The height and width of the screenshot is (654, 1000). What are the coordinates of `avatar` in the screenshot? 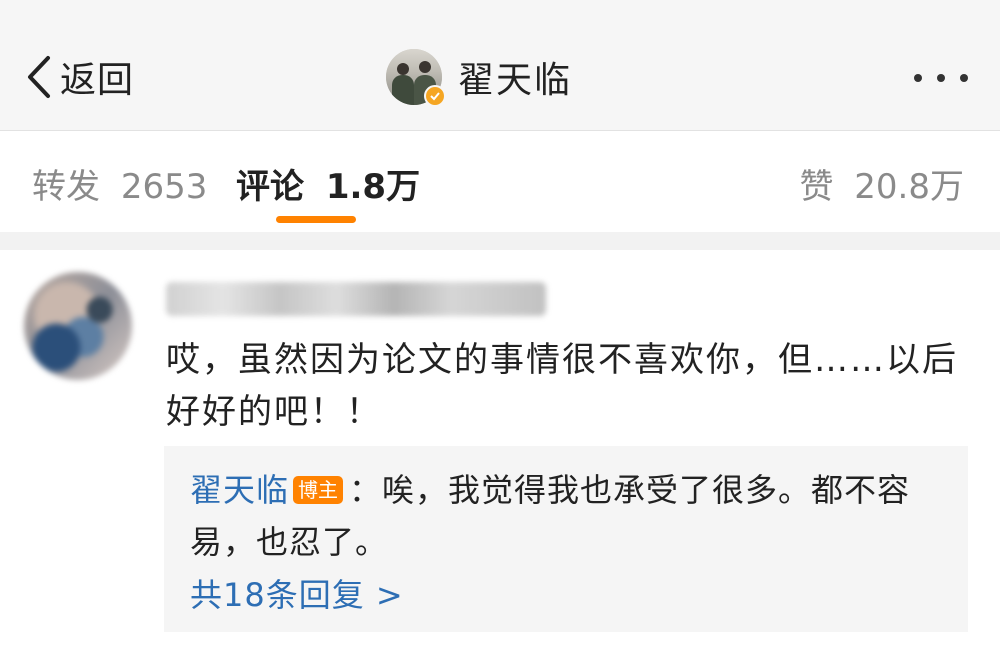 It's located at (416, 78).